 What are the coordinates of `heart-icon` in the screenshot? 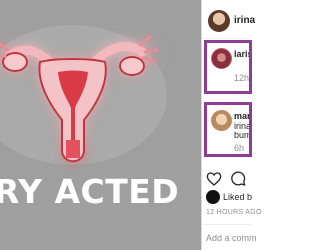 It's located at (214, 179).